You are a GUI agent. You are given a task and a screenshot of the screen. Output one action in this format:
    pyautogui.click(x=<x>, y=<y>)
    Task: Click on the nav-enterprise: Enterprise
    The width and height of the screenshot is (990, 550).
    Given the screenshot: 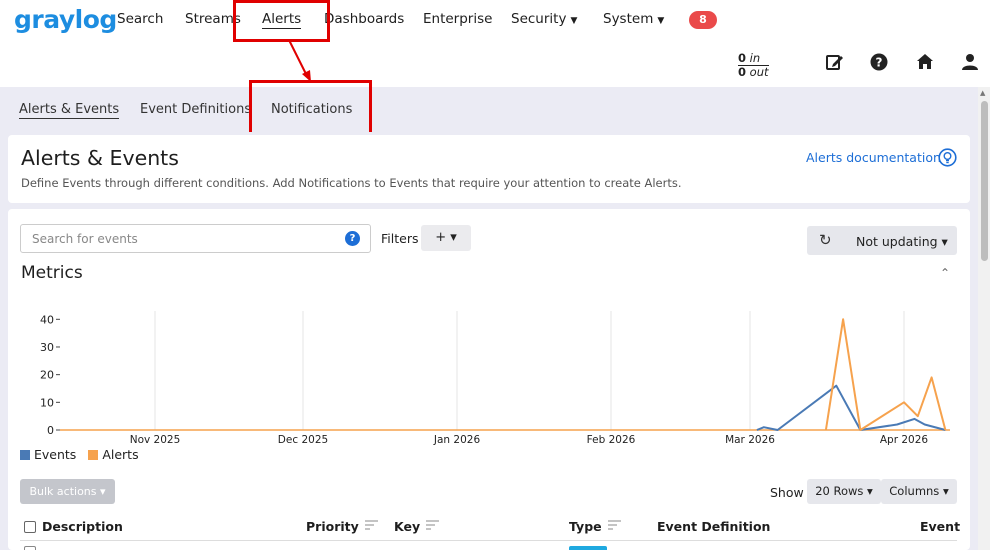 What is the action you would take?
    pyautogui.click(x=457, y=19)
    